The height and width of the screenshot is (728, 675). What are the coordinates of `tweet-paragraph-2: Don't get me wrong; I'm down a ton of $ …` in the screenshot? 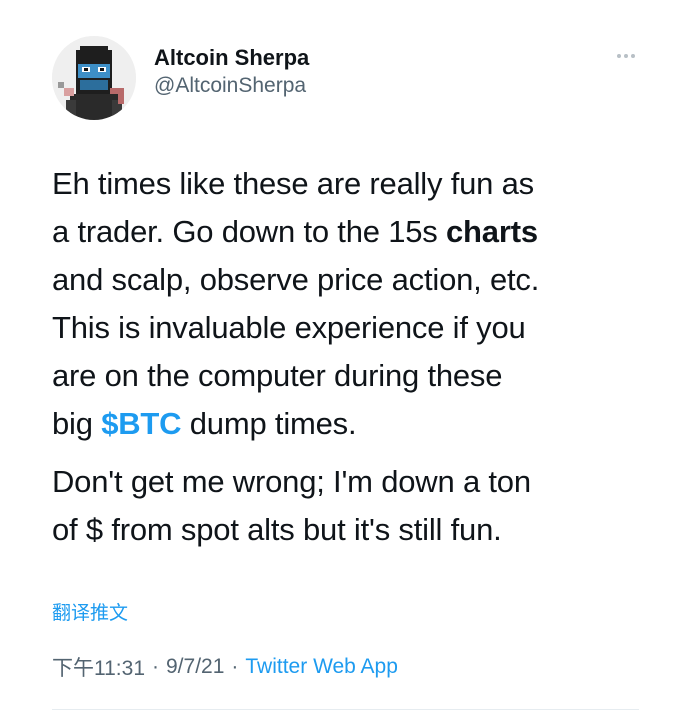 It's located at (291, 505).